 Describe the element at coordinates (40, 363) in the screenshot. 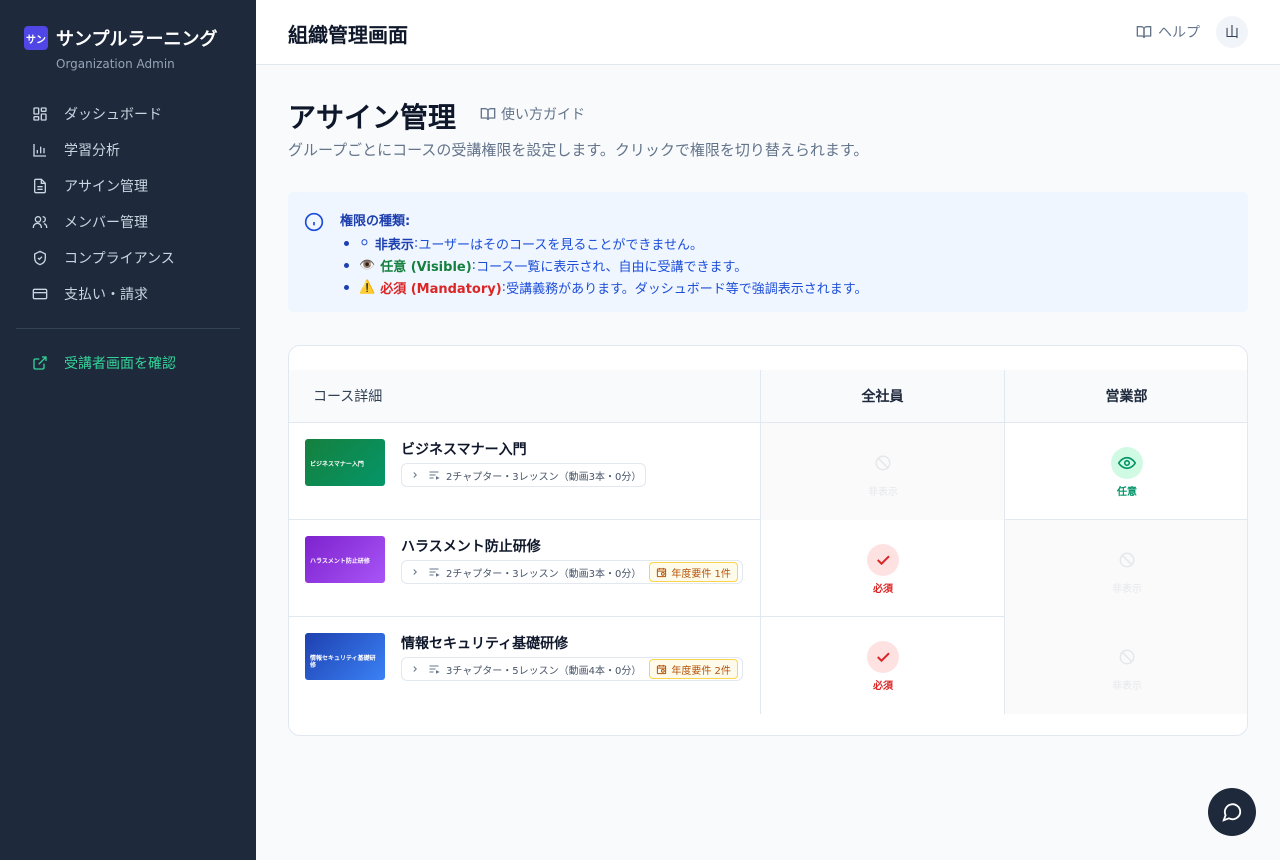

I see `external-link-icon` at that location.